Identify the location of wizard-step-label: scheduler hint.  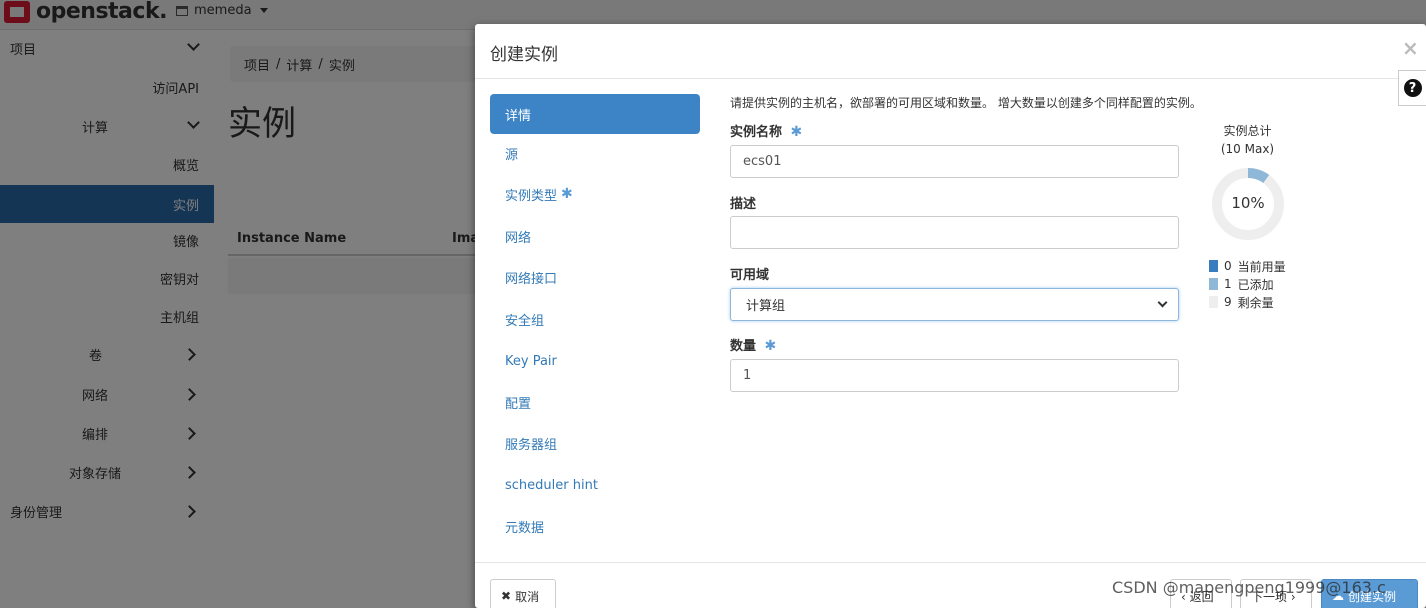
(551, 485).